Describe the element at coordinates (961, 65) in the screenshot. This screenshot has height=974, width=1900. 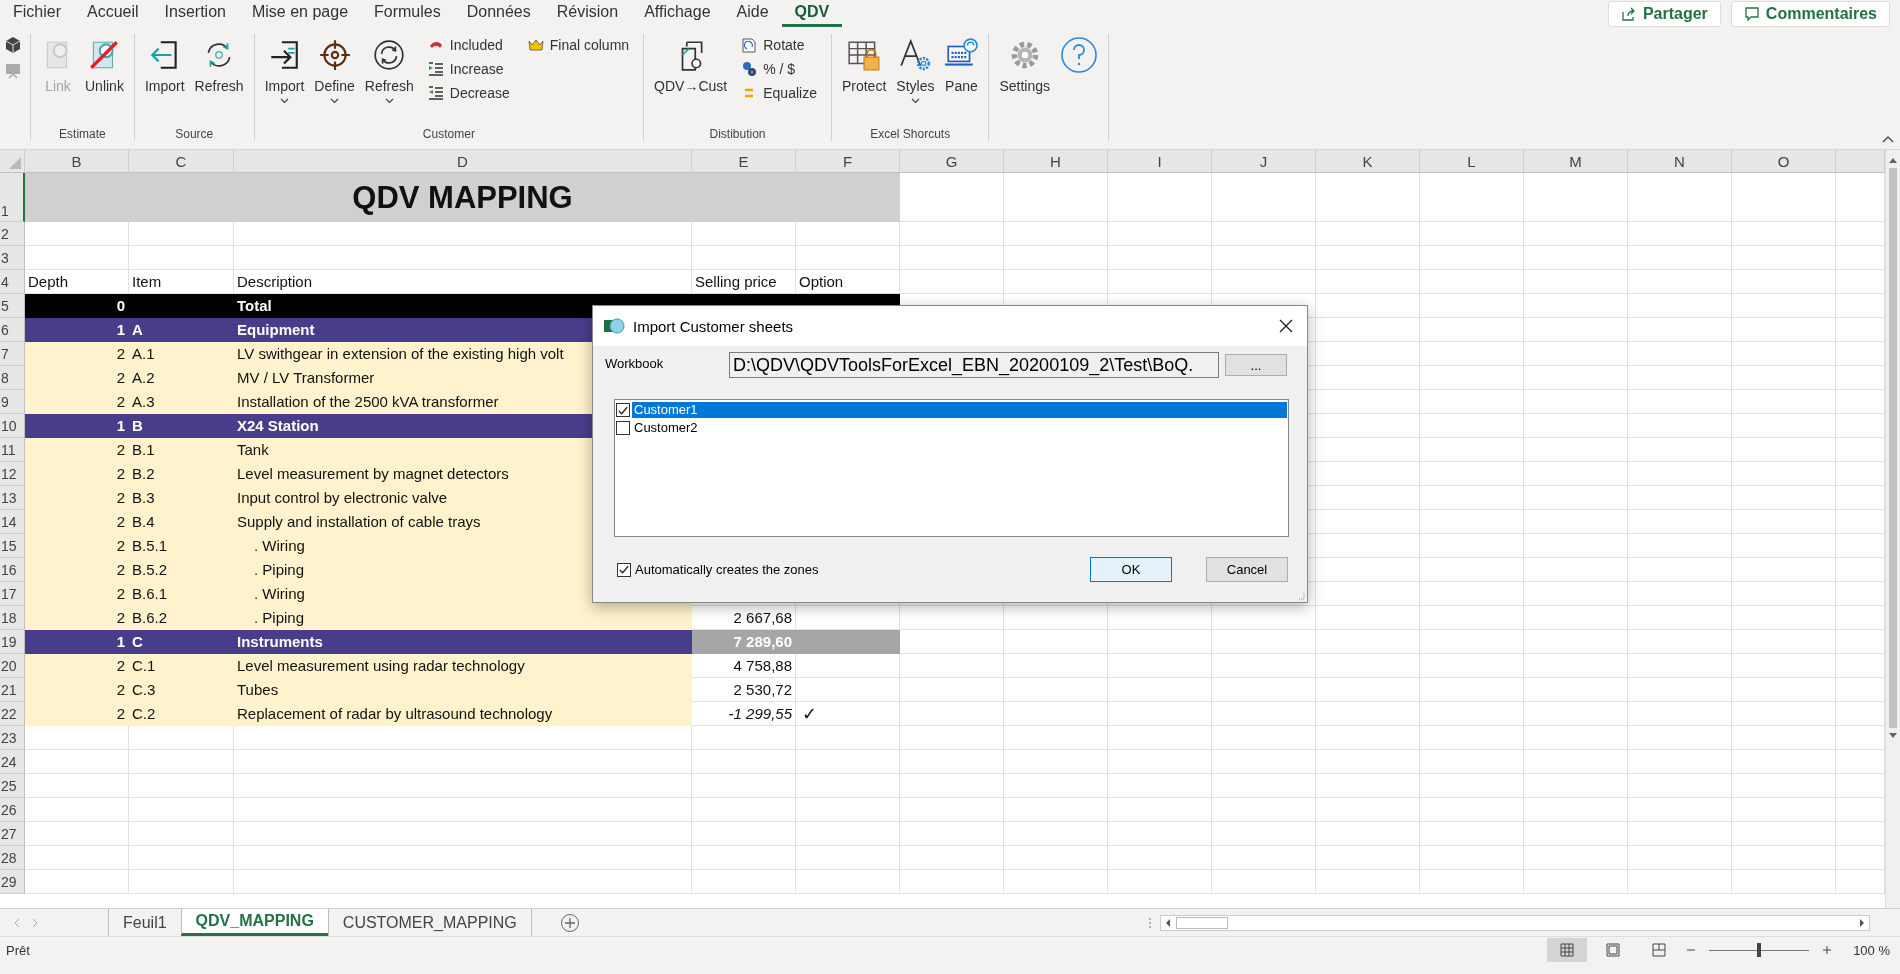
I see `pane-button: Pane` at that location.